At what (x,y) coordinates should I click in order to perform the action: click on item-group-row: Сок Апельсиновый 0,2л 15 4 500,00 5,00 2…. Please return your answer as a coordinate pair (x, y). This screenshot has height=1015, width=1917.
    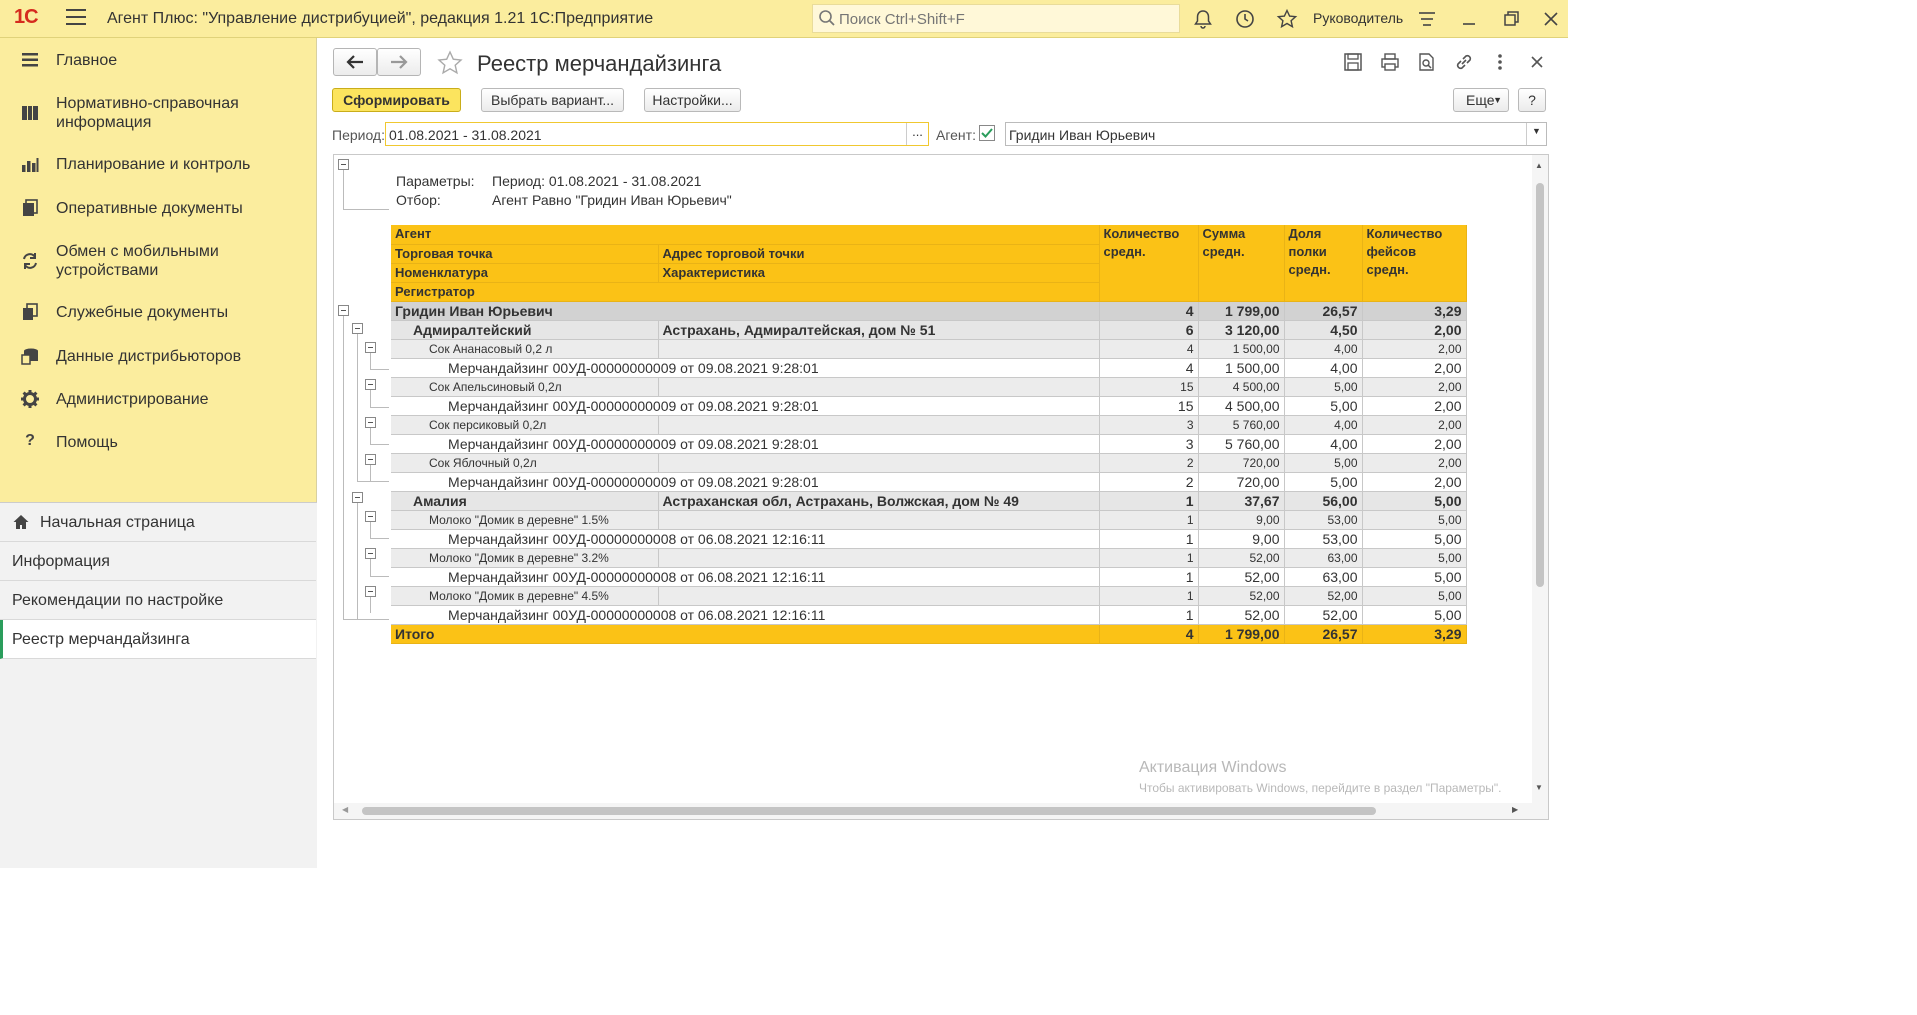
    Looking at the image, I should click on (929, 387).